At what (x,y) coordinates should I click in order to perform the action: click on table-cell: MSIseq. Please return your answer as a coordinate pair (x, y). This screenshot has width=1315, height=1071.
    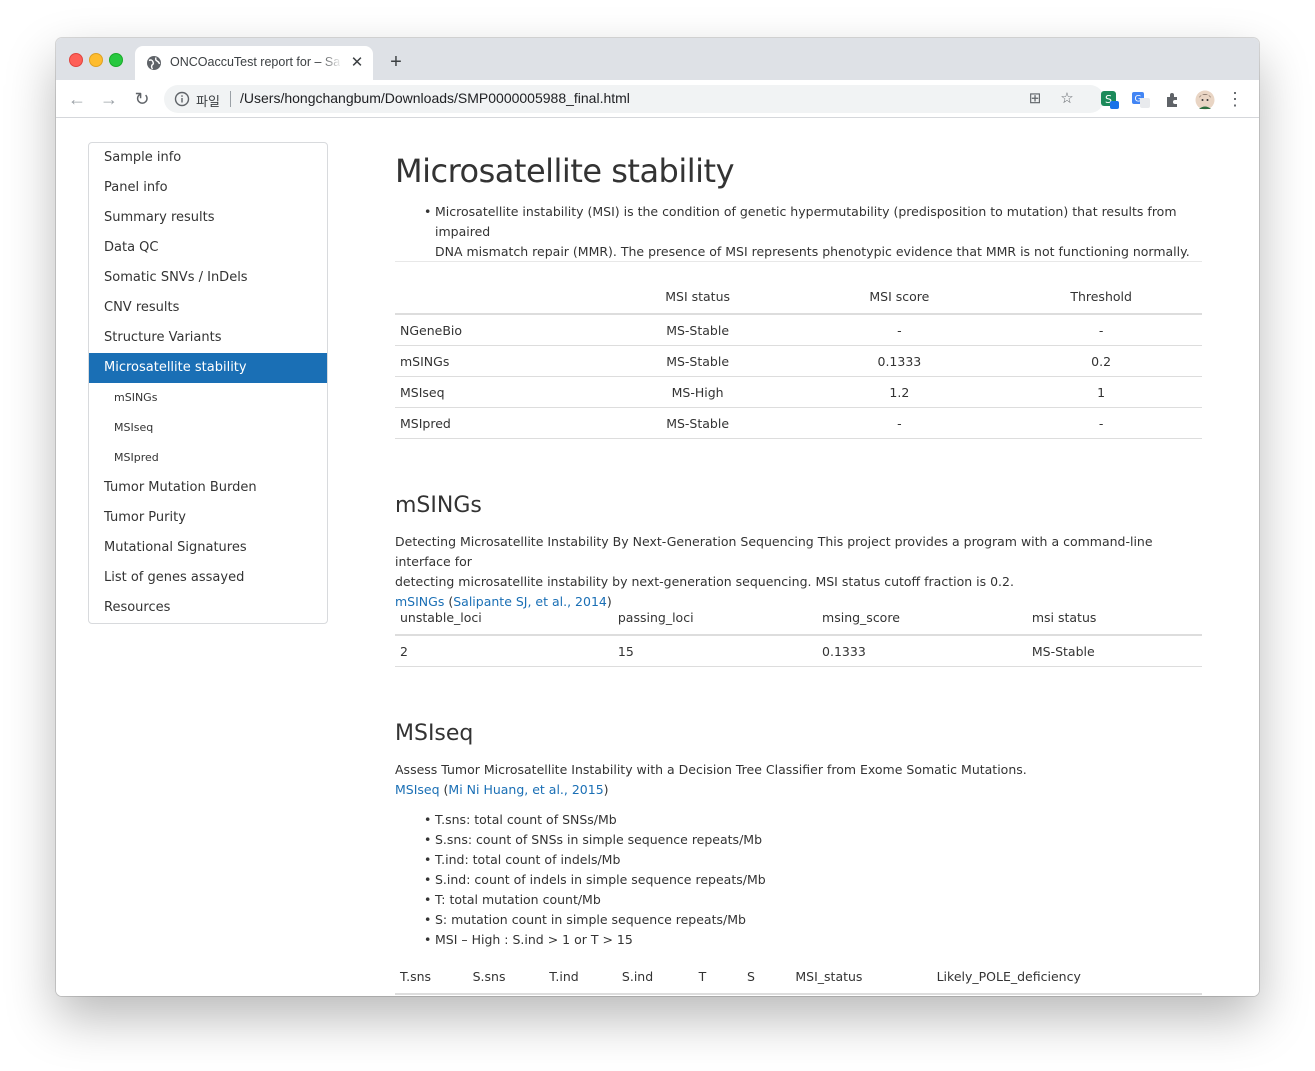
    Looking at the image, I should click on (496, 392).